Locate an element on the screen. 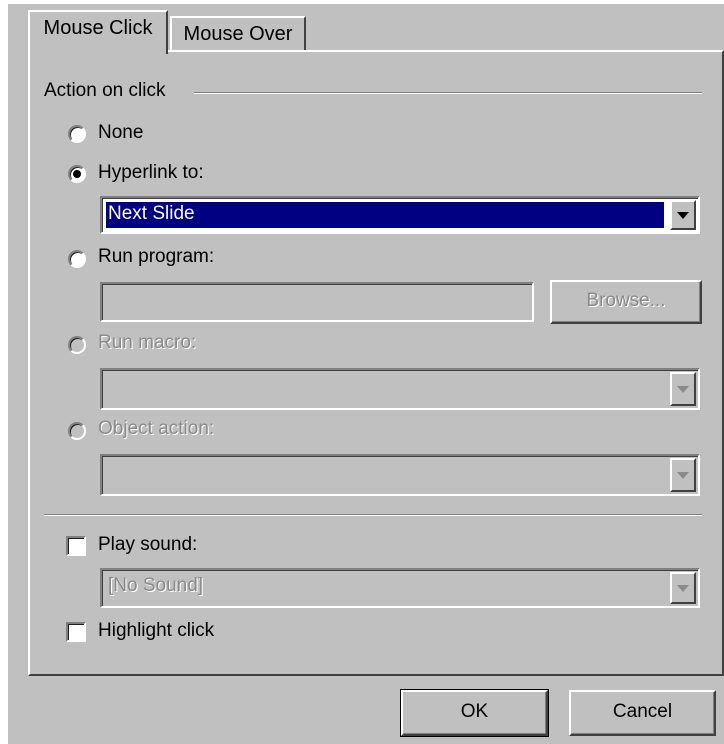 The width and height of the screenshot is (724, 744). play-sound-checkbox is located at coordinates (76, 546).